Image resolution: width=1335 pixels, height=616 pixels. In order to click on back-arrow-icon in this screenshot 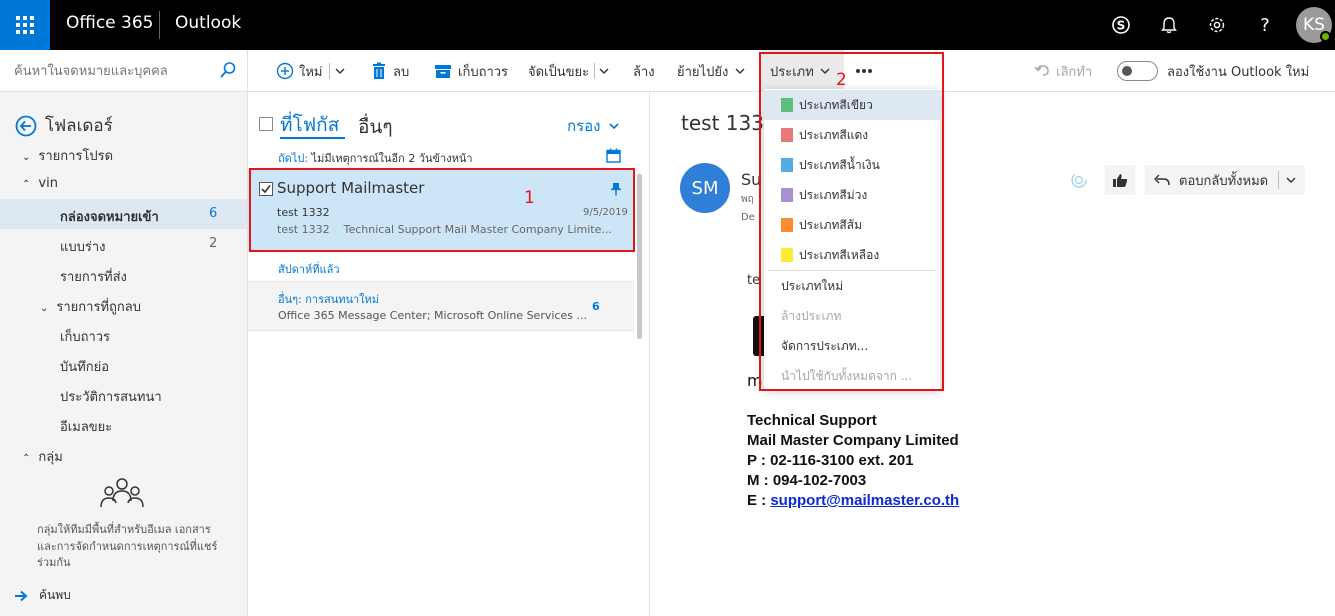, I will do `click(26, 126)`.